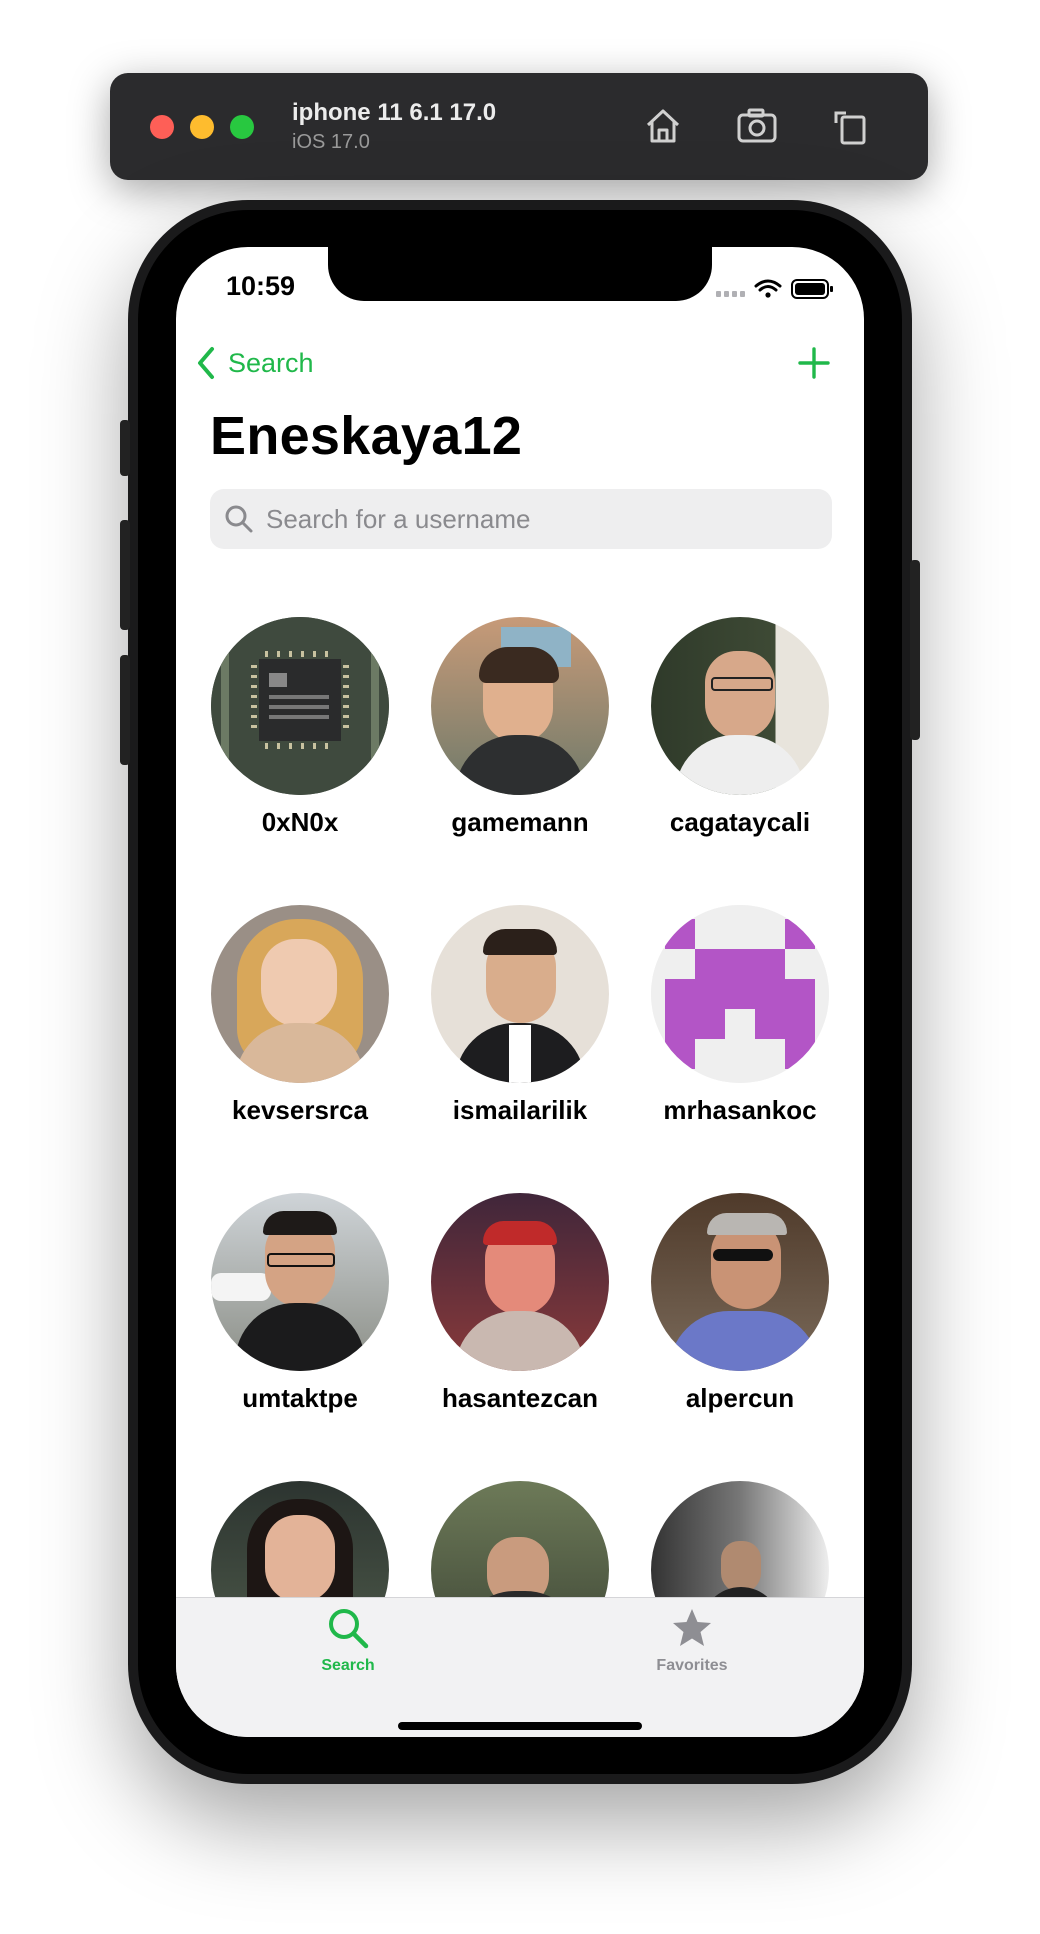 The width and height of the screenshot is (1040, 1934). What do you see at coordinates (665, 128) in the screenshot?
I see `home-icon` at bounding box center [665, 128].